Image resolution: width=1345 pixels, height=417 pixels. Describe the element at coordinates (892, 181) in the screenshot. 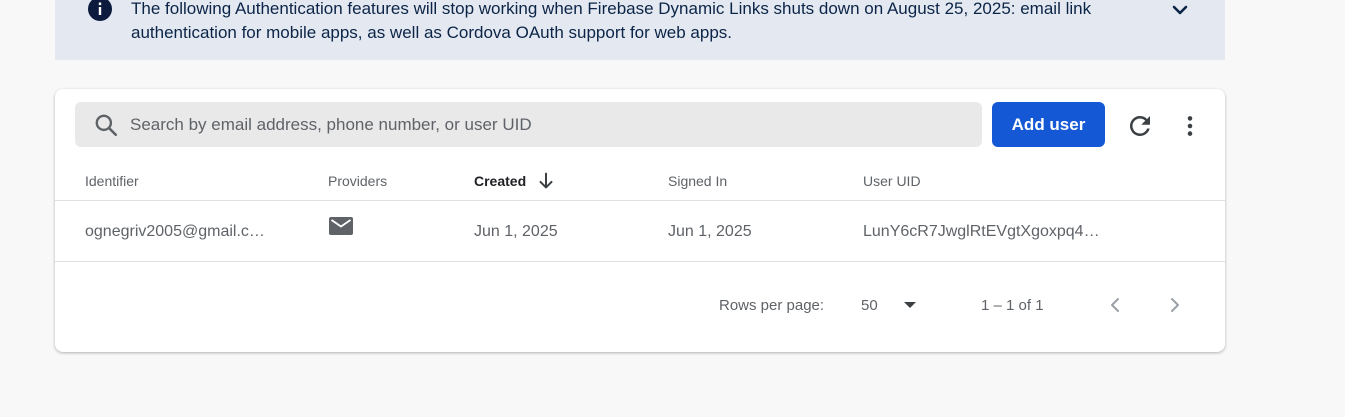

I see `column-header-user-uid: User UID` at that location.